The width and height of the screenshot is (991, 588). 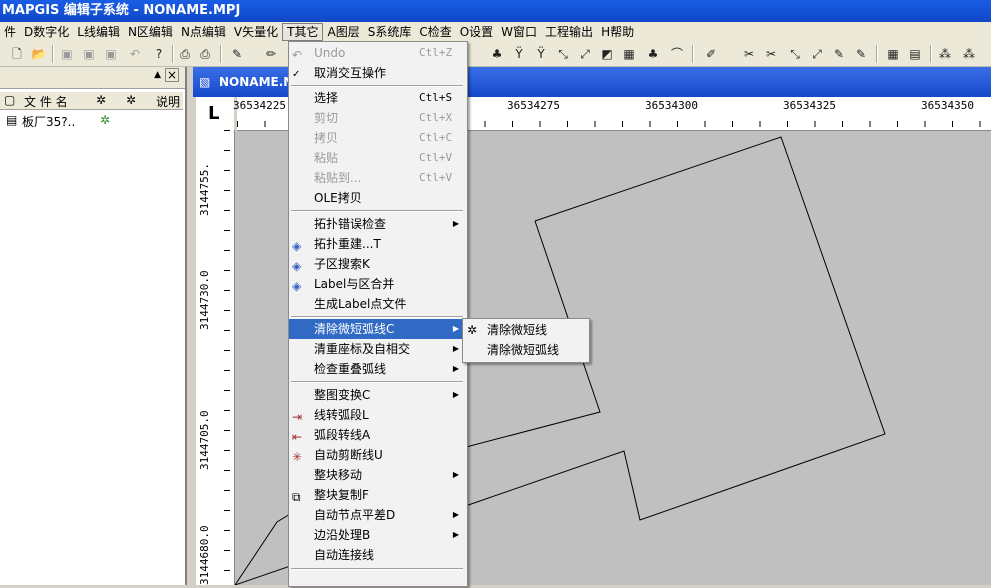 What do you see at coordinates (795, 54) in the screenshot?
I see `line-edit-icon: ⤡` at bounding box center [795, 54].